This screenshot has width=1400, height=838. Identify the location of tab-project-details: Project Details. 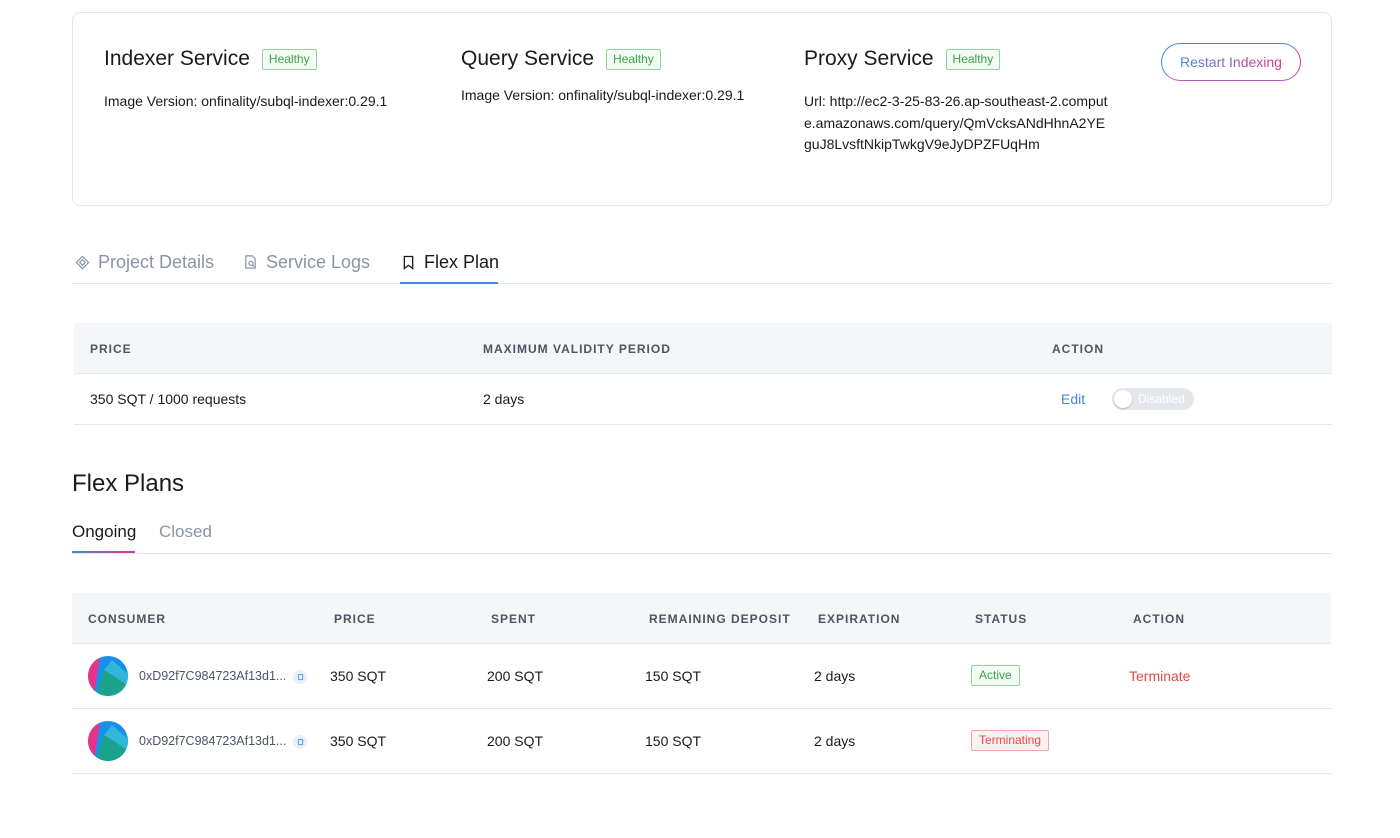
(144, 262).